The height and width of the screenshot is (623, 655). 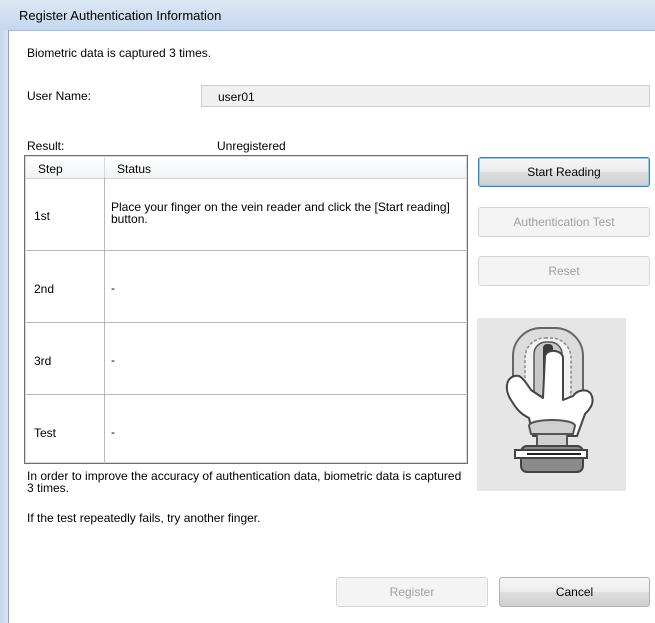 What do you see at coordinates (327, 15) in the screenshot?
I see `title-bar: Register Authentication Information` at bounding box center [327, 15].